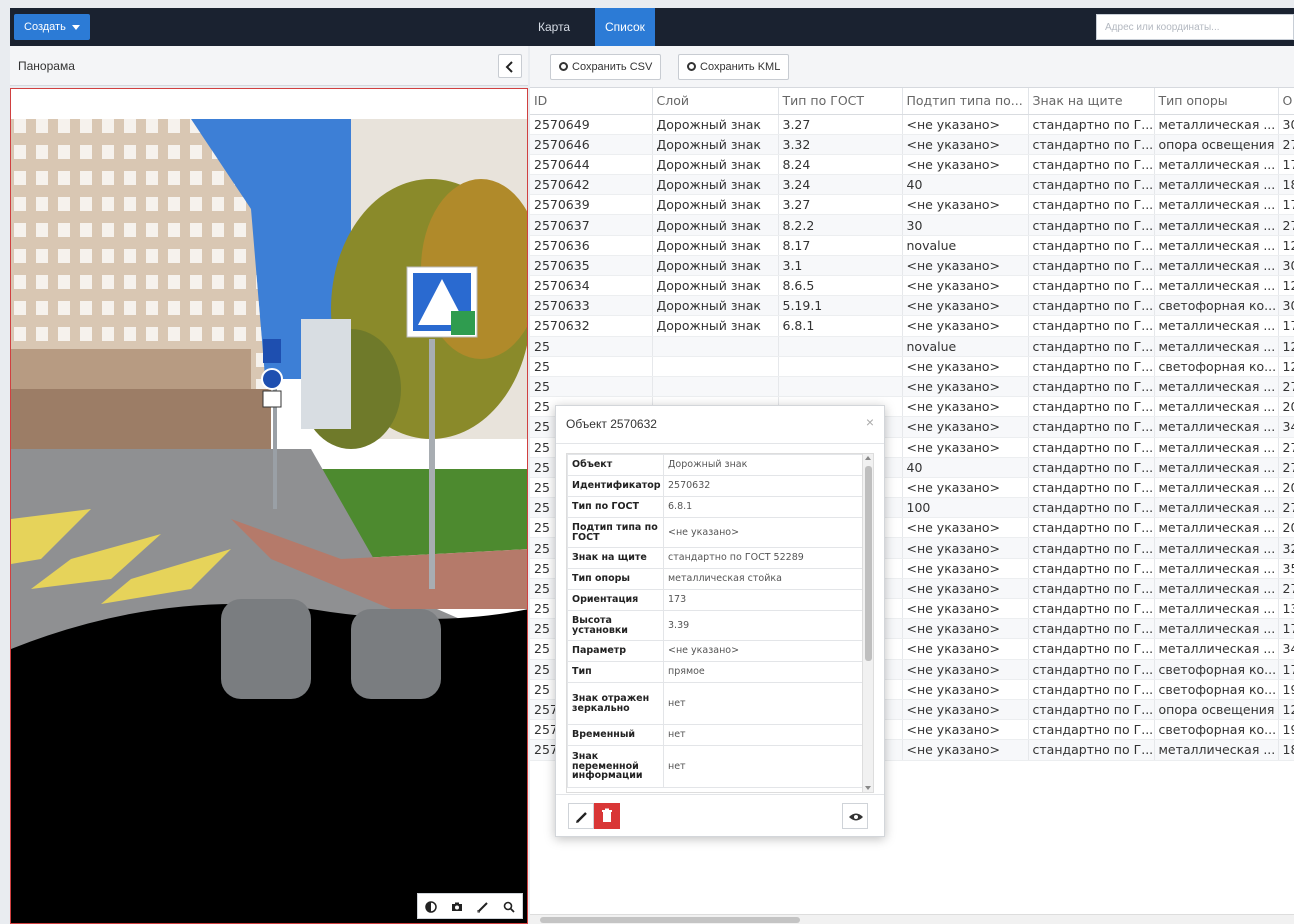 The image size is (1294, 924). What do you see at coordinates (509, 906) in the screenshot?
I see `zoom-button` at bounding box center [509, 906].